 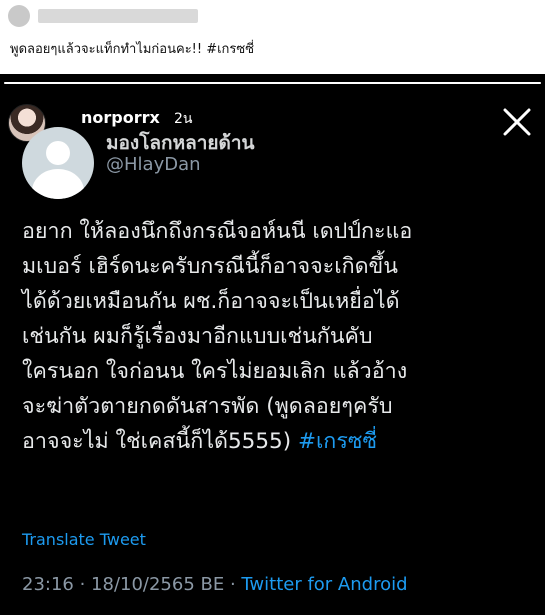 What do you see at coordinates (324, 584) in the screenshot?
I see `tweet-source: Twitter for Android` at bounding box center [324, 584].